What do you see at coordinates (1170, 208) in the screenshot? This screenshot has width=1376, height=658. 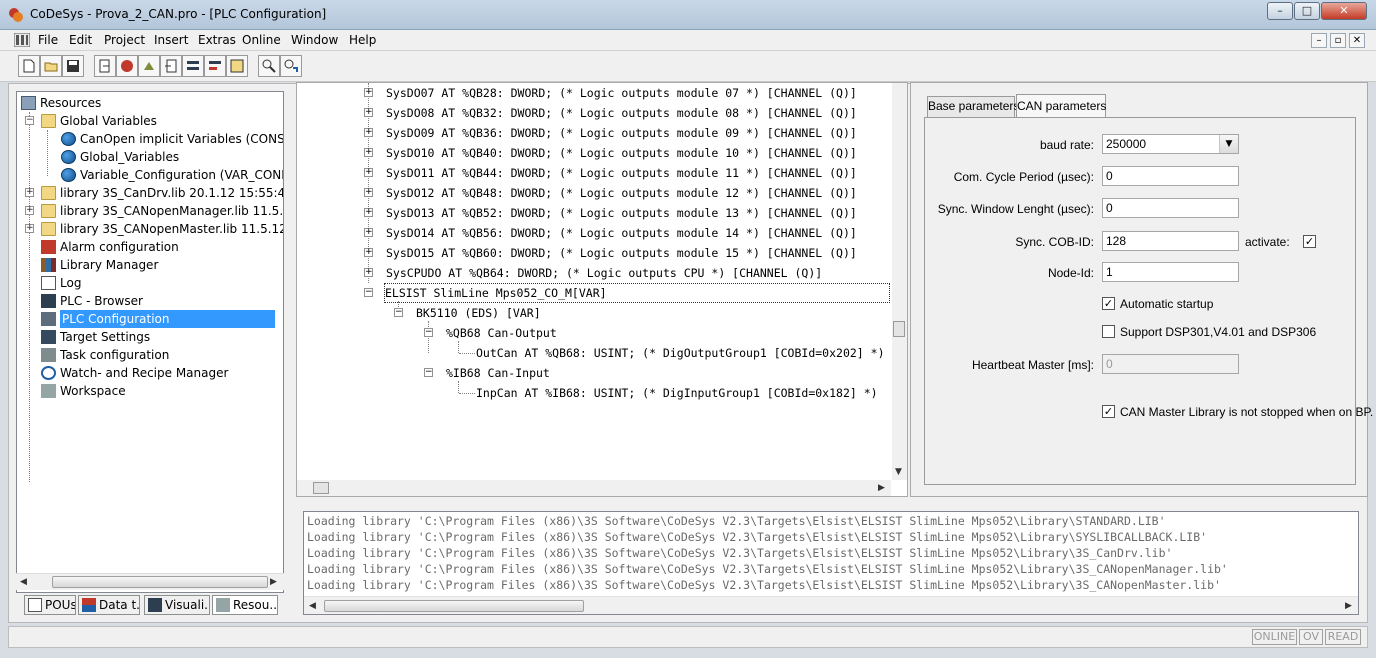 I see `sync-window-length-field: 0` at bounding box center [1170, 208].